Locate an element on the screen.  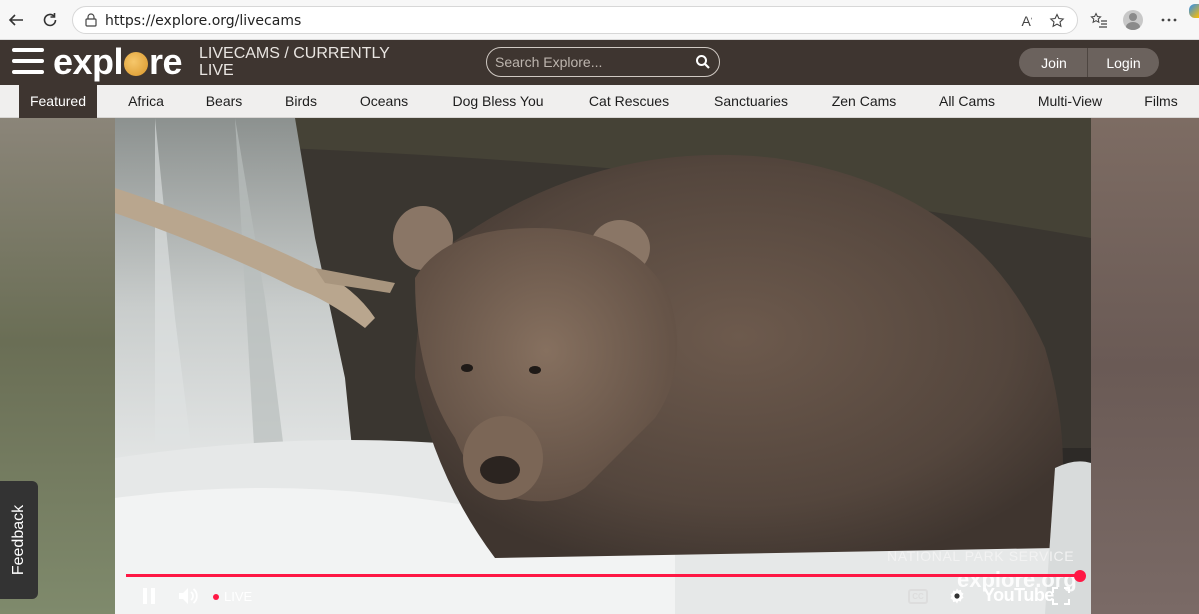
nav-item-featured: Featured is located at coordinates (58, 101).